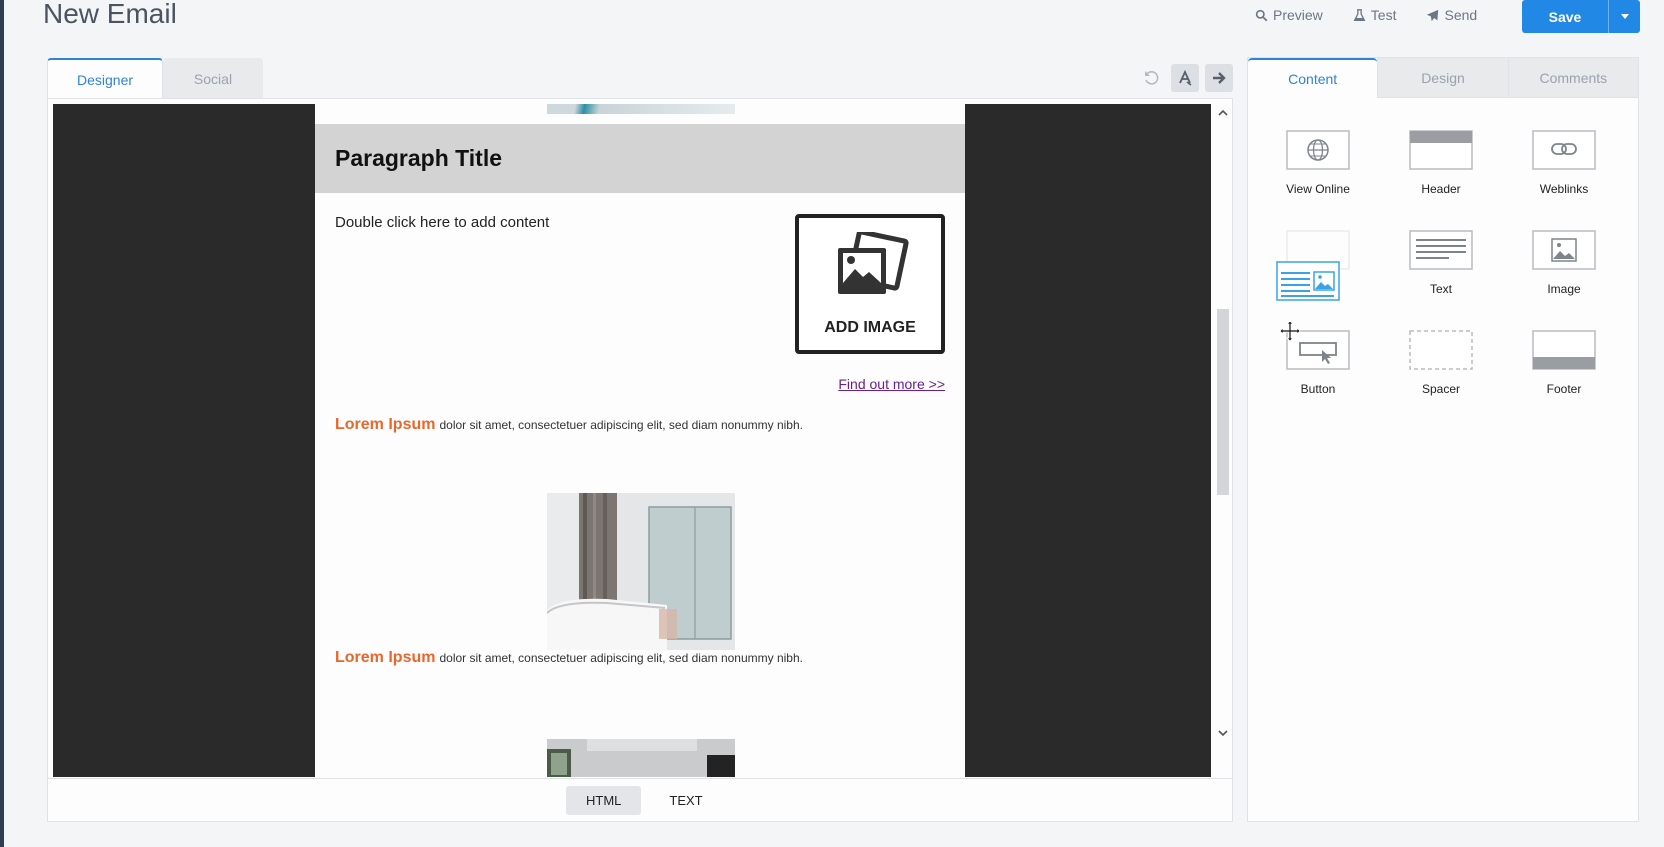  I want to click on tab-comments: Comments, so click(1572, 78).